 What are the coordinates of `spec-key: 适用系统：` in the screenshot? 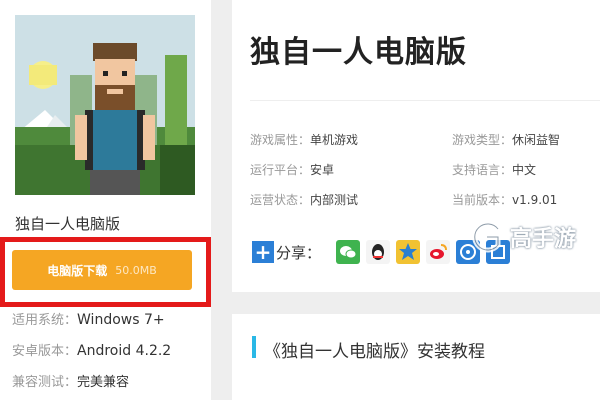 It's located at (45, 320).